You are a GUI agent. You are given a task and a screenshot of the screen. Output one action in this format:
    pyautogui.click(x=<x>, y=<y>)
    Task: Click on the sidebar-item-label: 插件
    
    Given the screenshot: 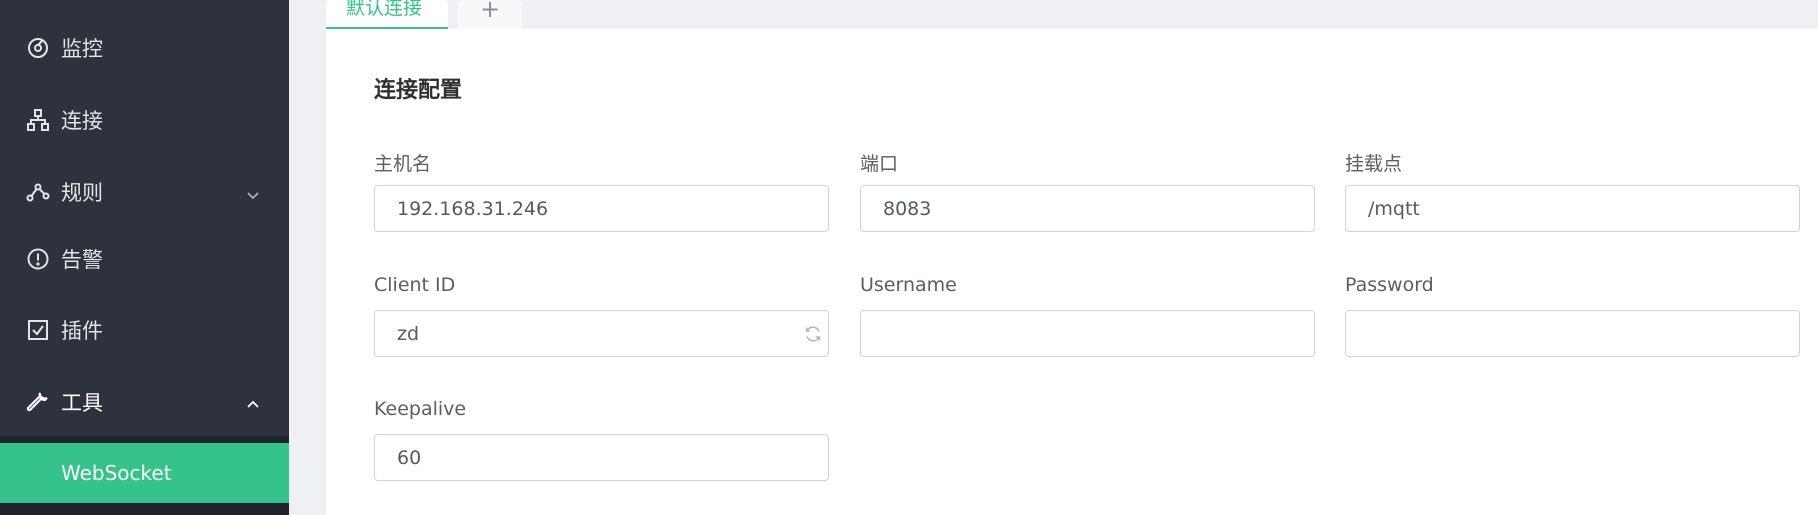 What is the action you would take?
    pyautogui.click(x=82, y=331)
    